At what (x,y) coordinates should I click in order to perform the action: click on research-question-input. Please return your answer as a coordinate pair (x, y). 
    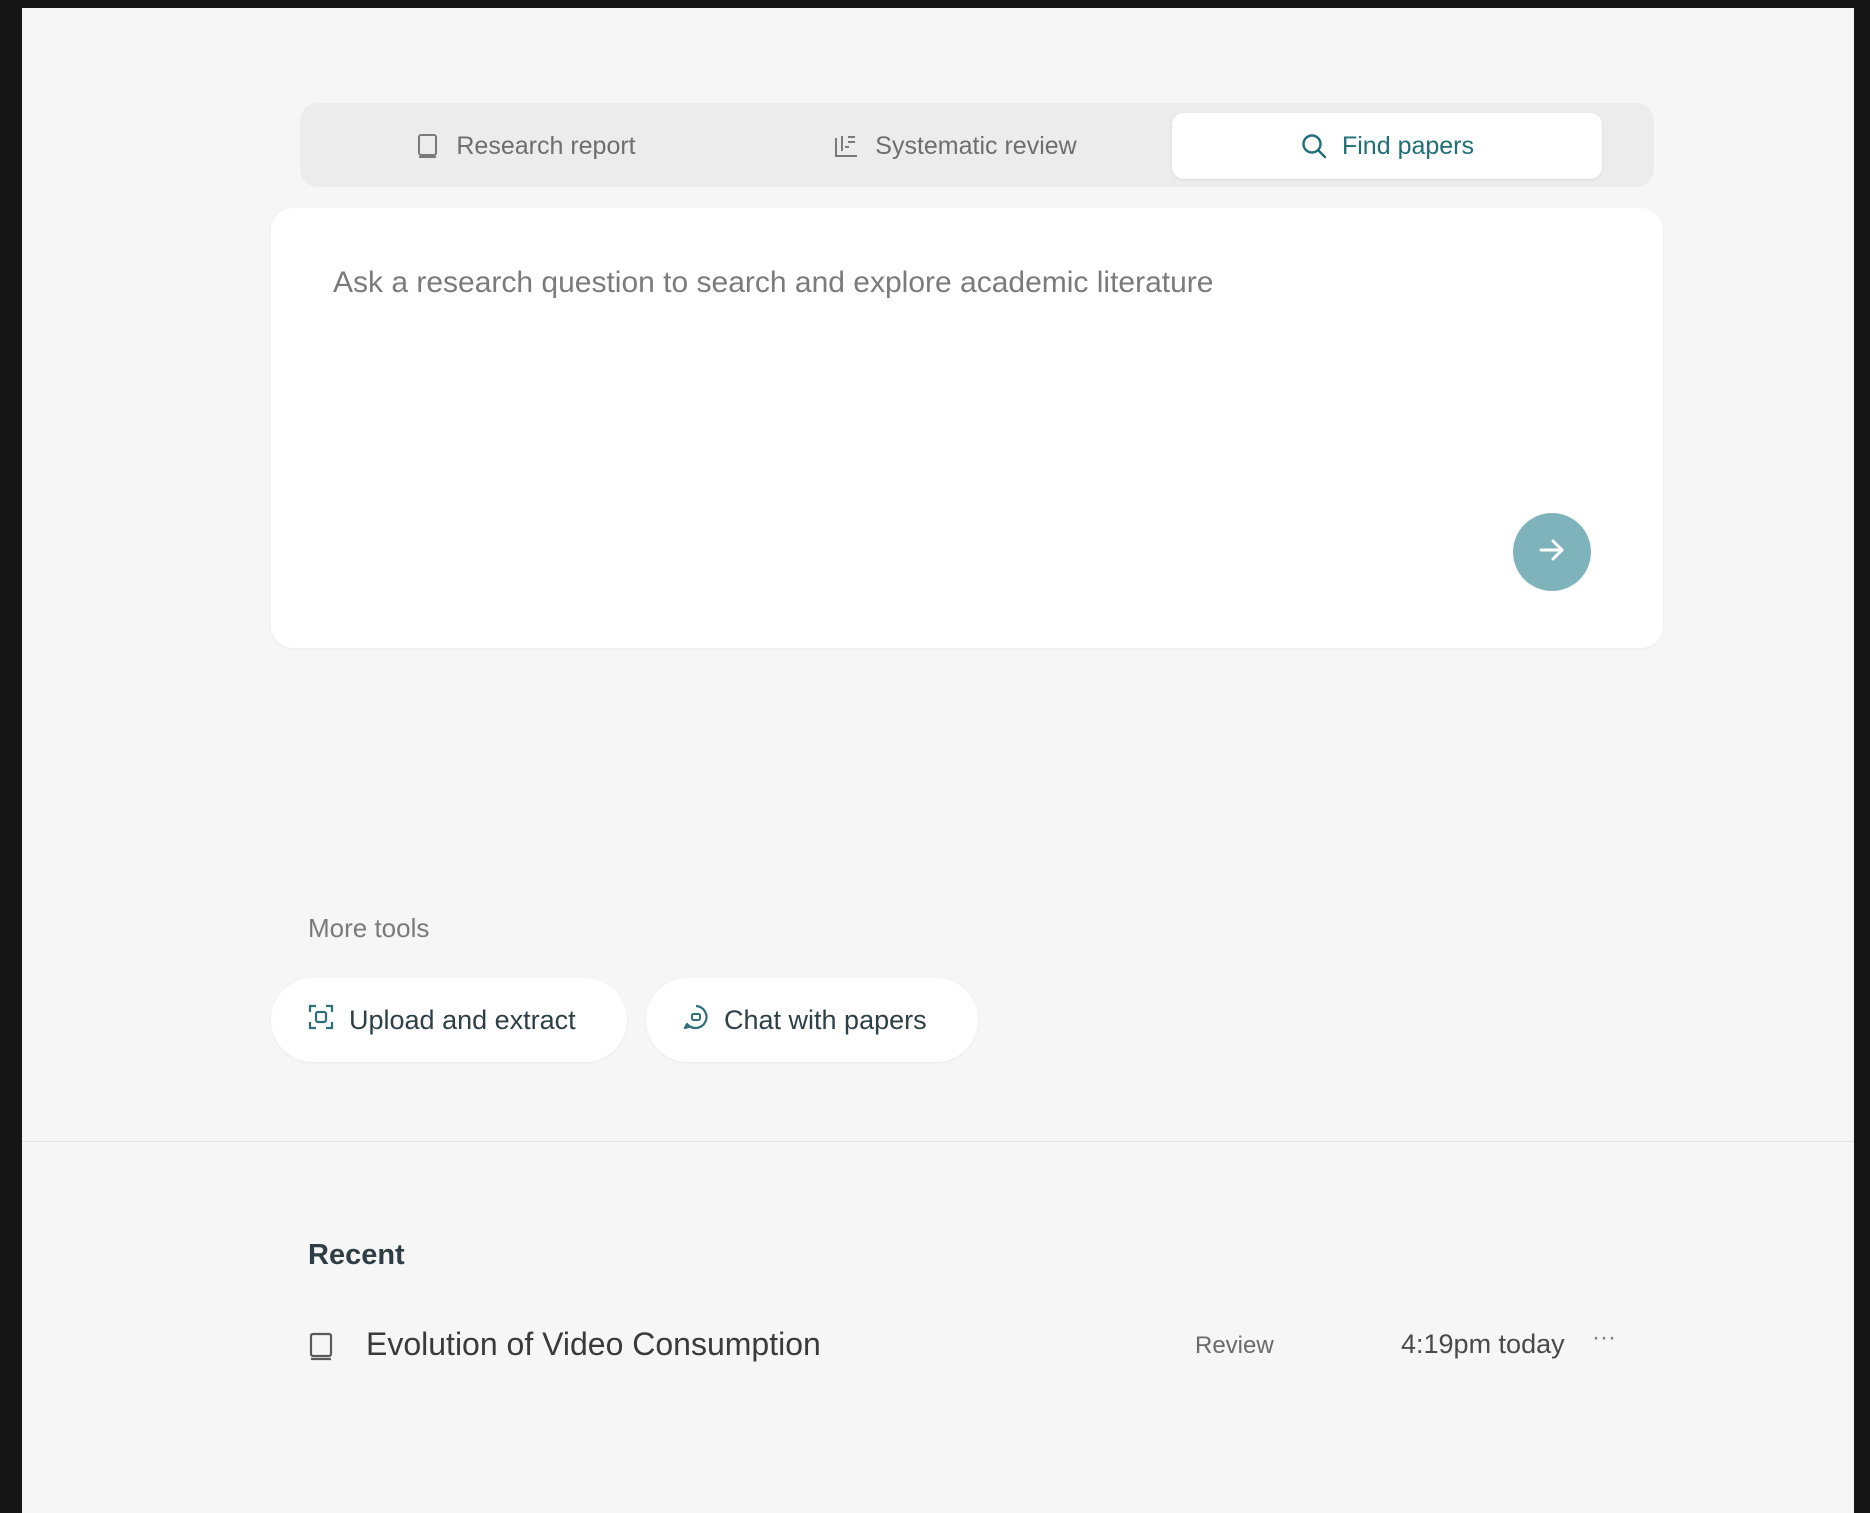
    Looking at the image, I should click on (963, 396).